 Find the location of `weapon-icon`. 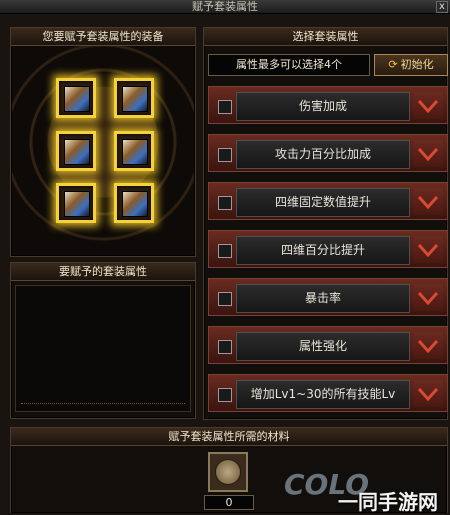

weapon-icon is located at coordinates (77, 99).